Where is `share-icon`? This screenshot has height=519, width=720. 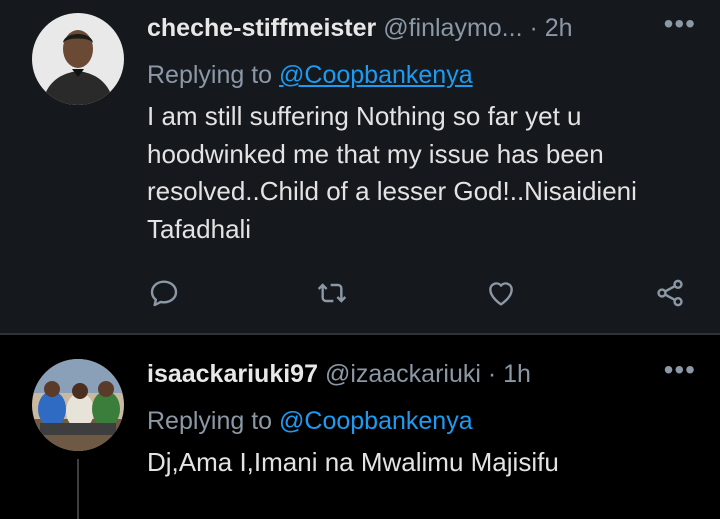
share-icon is located at coordinates (670, 293).